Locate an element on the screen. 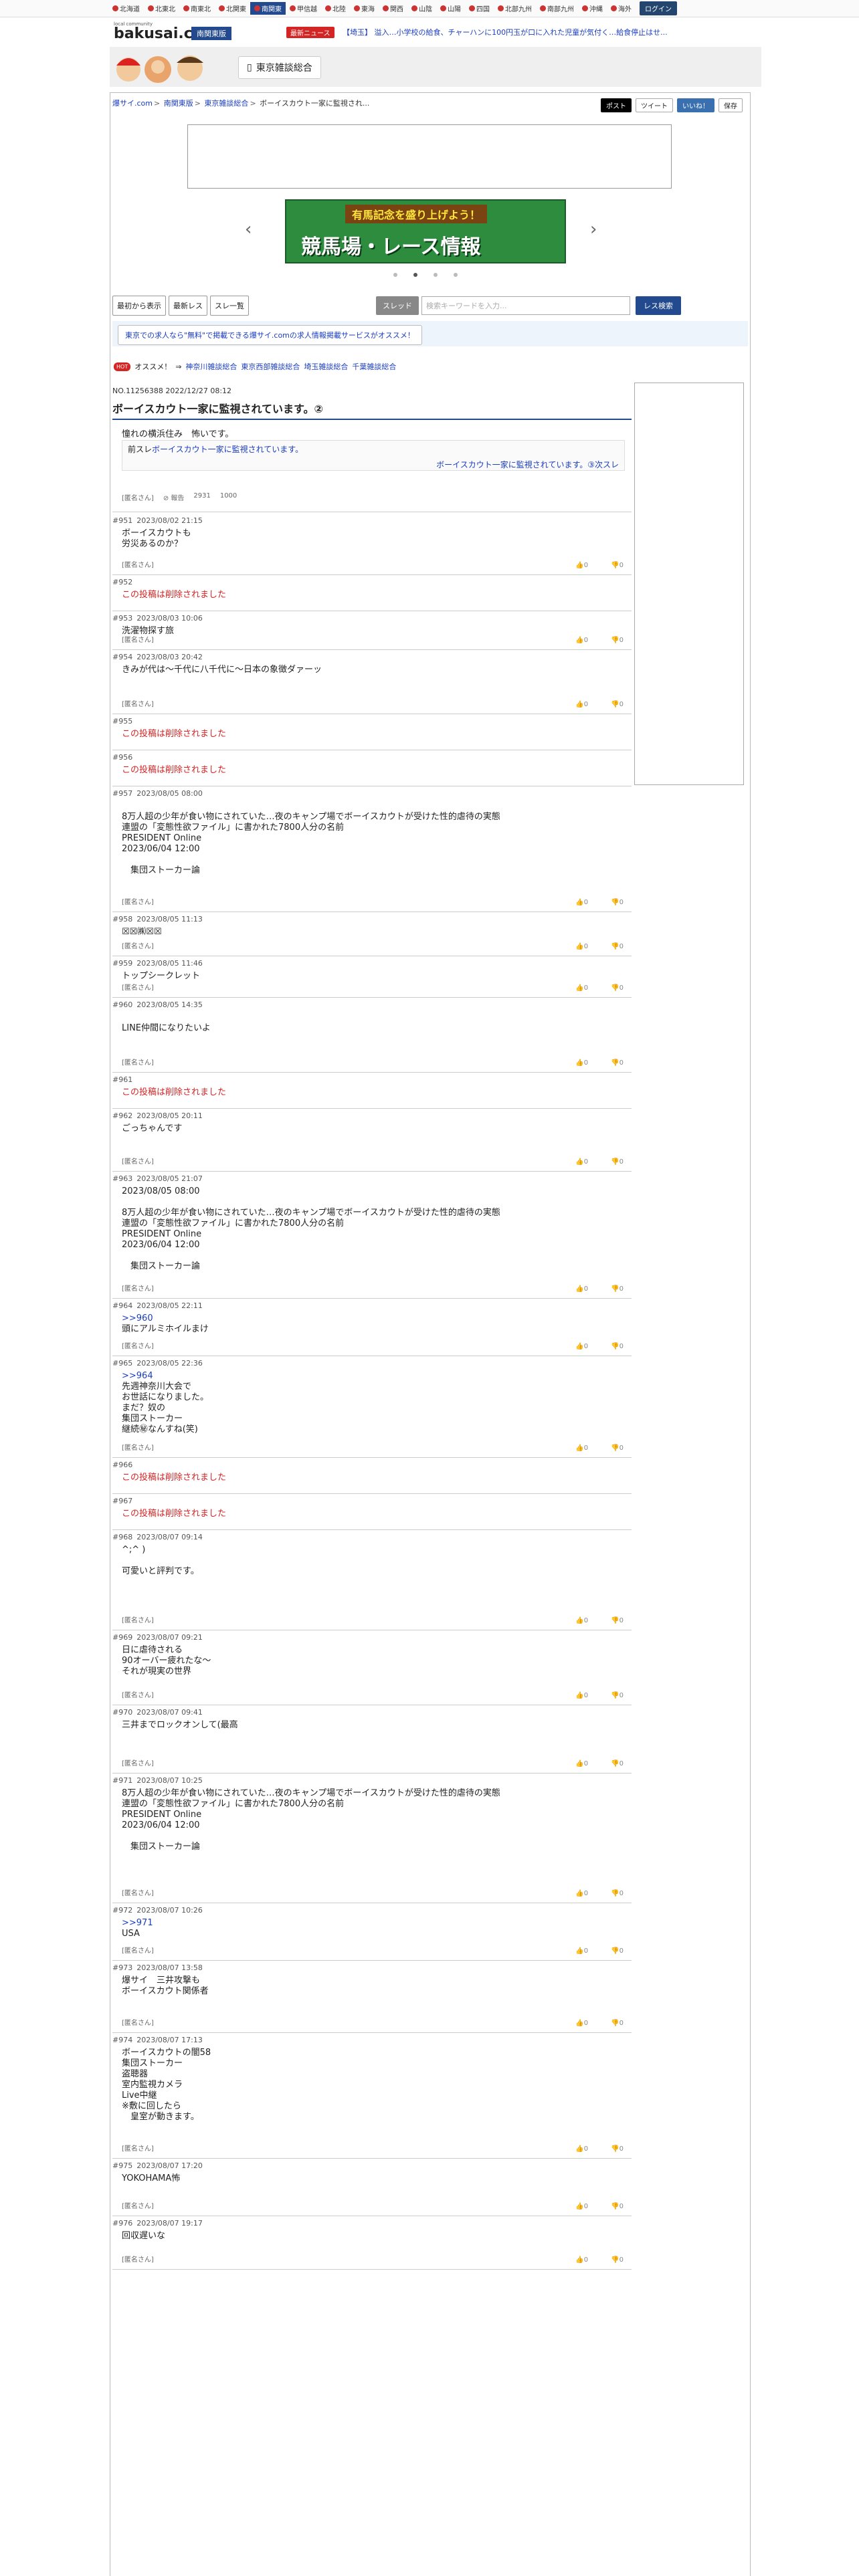  post-number: #971 is located at coordinates (122, 1780).